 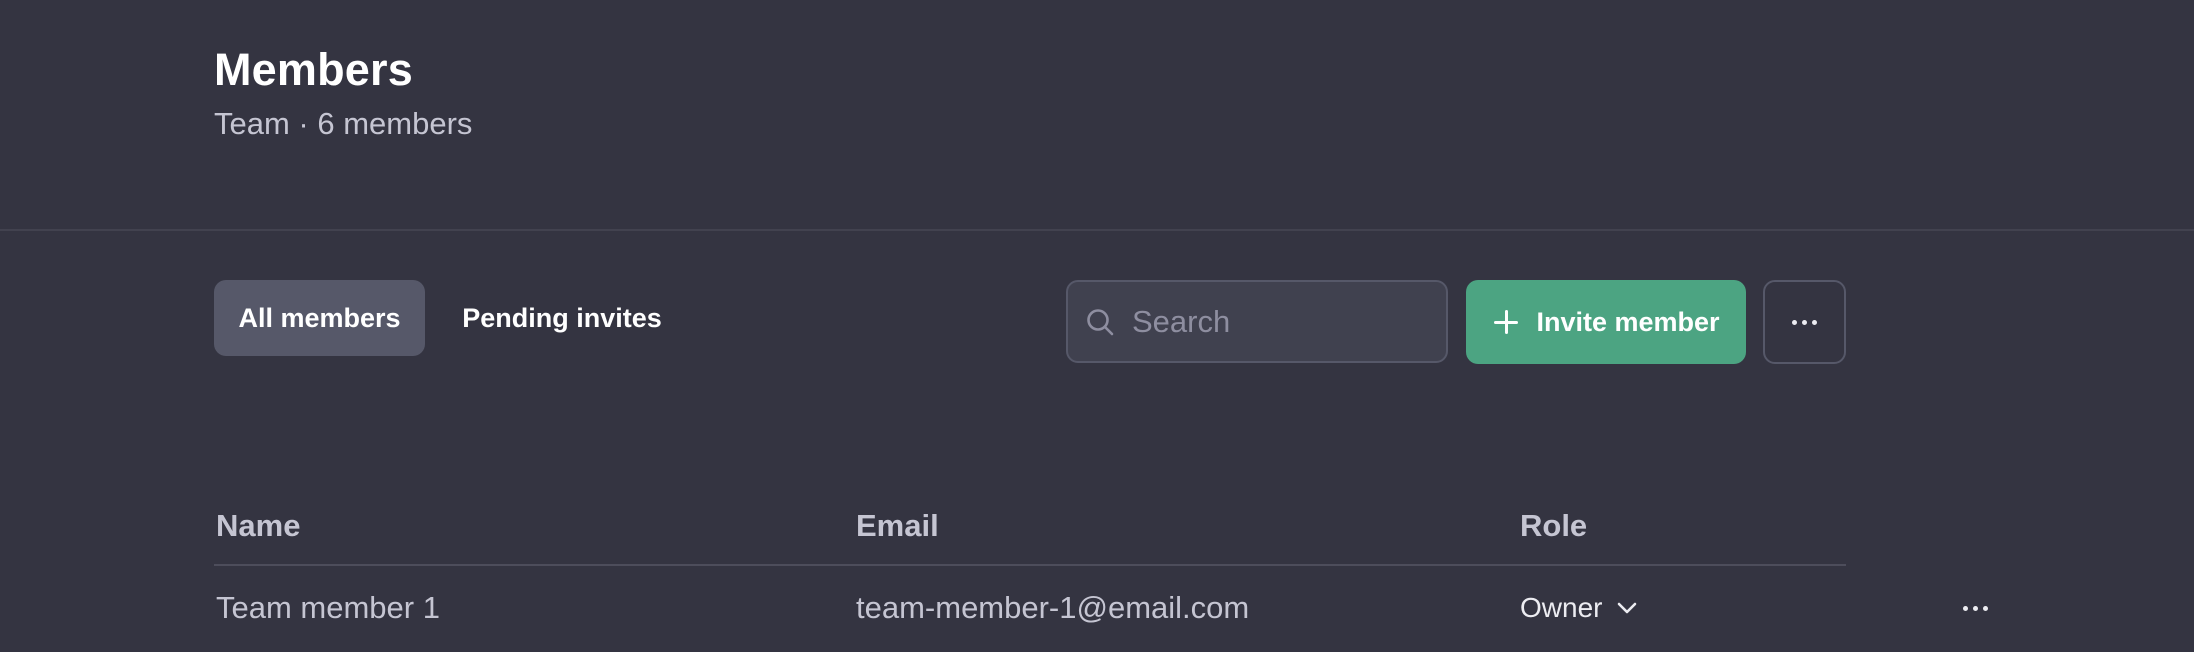 I want to click on plus-icon, so click(x=1506, y=322).